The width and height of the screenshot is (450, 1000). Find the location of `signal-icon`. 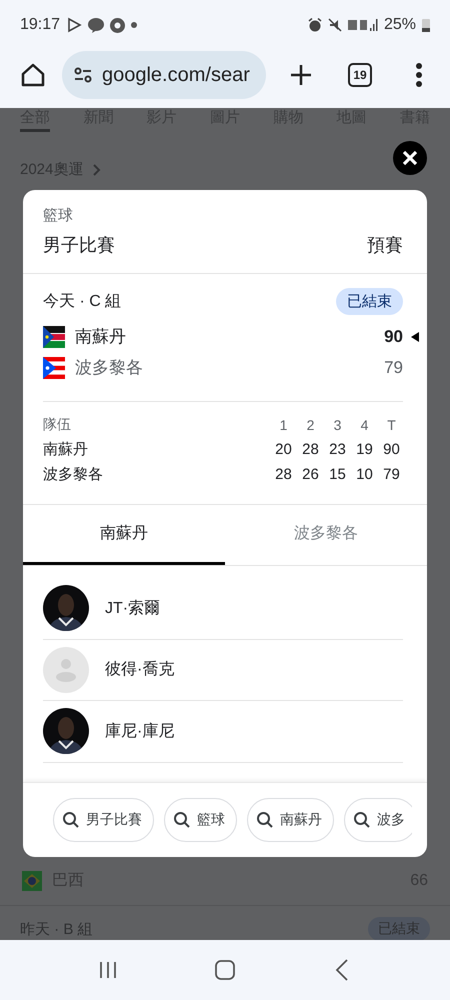

signal-icon is located at coordinates (363, 25).